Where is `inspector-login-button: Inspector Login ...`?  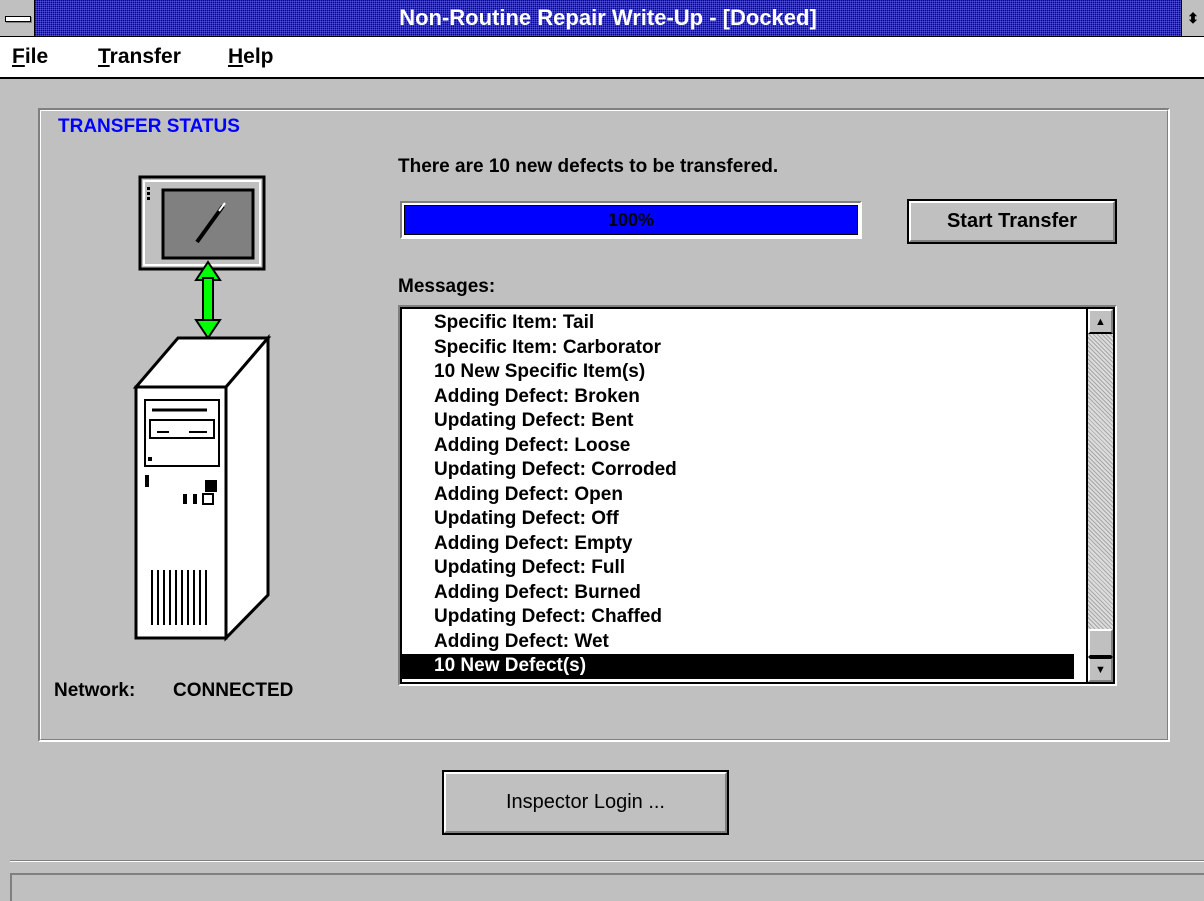 inspector-login-button: Inspector Login ... is located at coordinates (585, 802).